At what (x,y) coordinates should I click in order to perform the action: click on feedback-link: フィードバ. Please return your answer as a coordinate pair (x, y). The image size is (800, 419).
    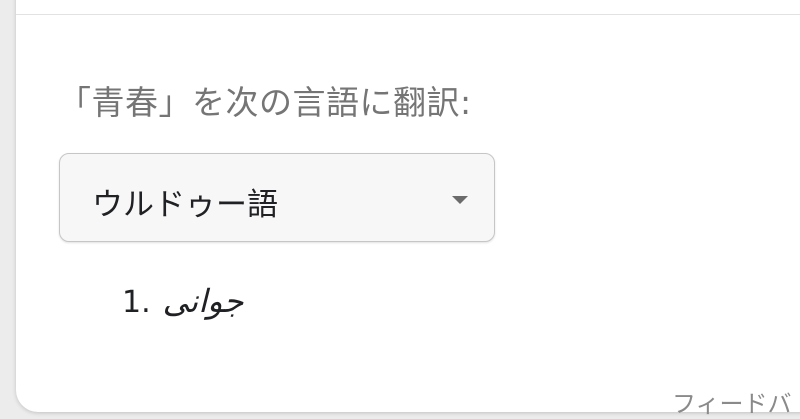
    Looking at the image, I should click on (732, 401).